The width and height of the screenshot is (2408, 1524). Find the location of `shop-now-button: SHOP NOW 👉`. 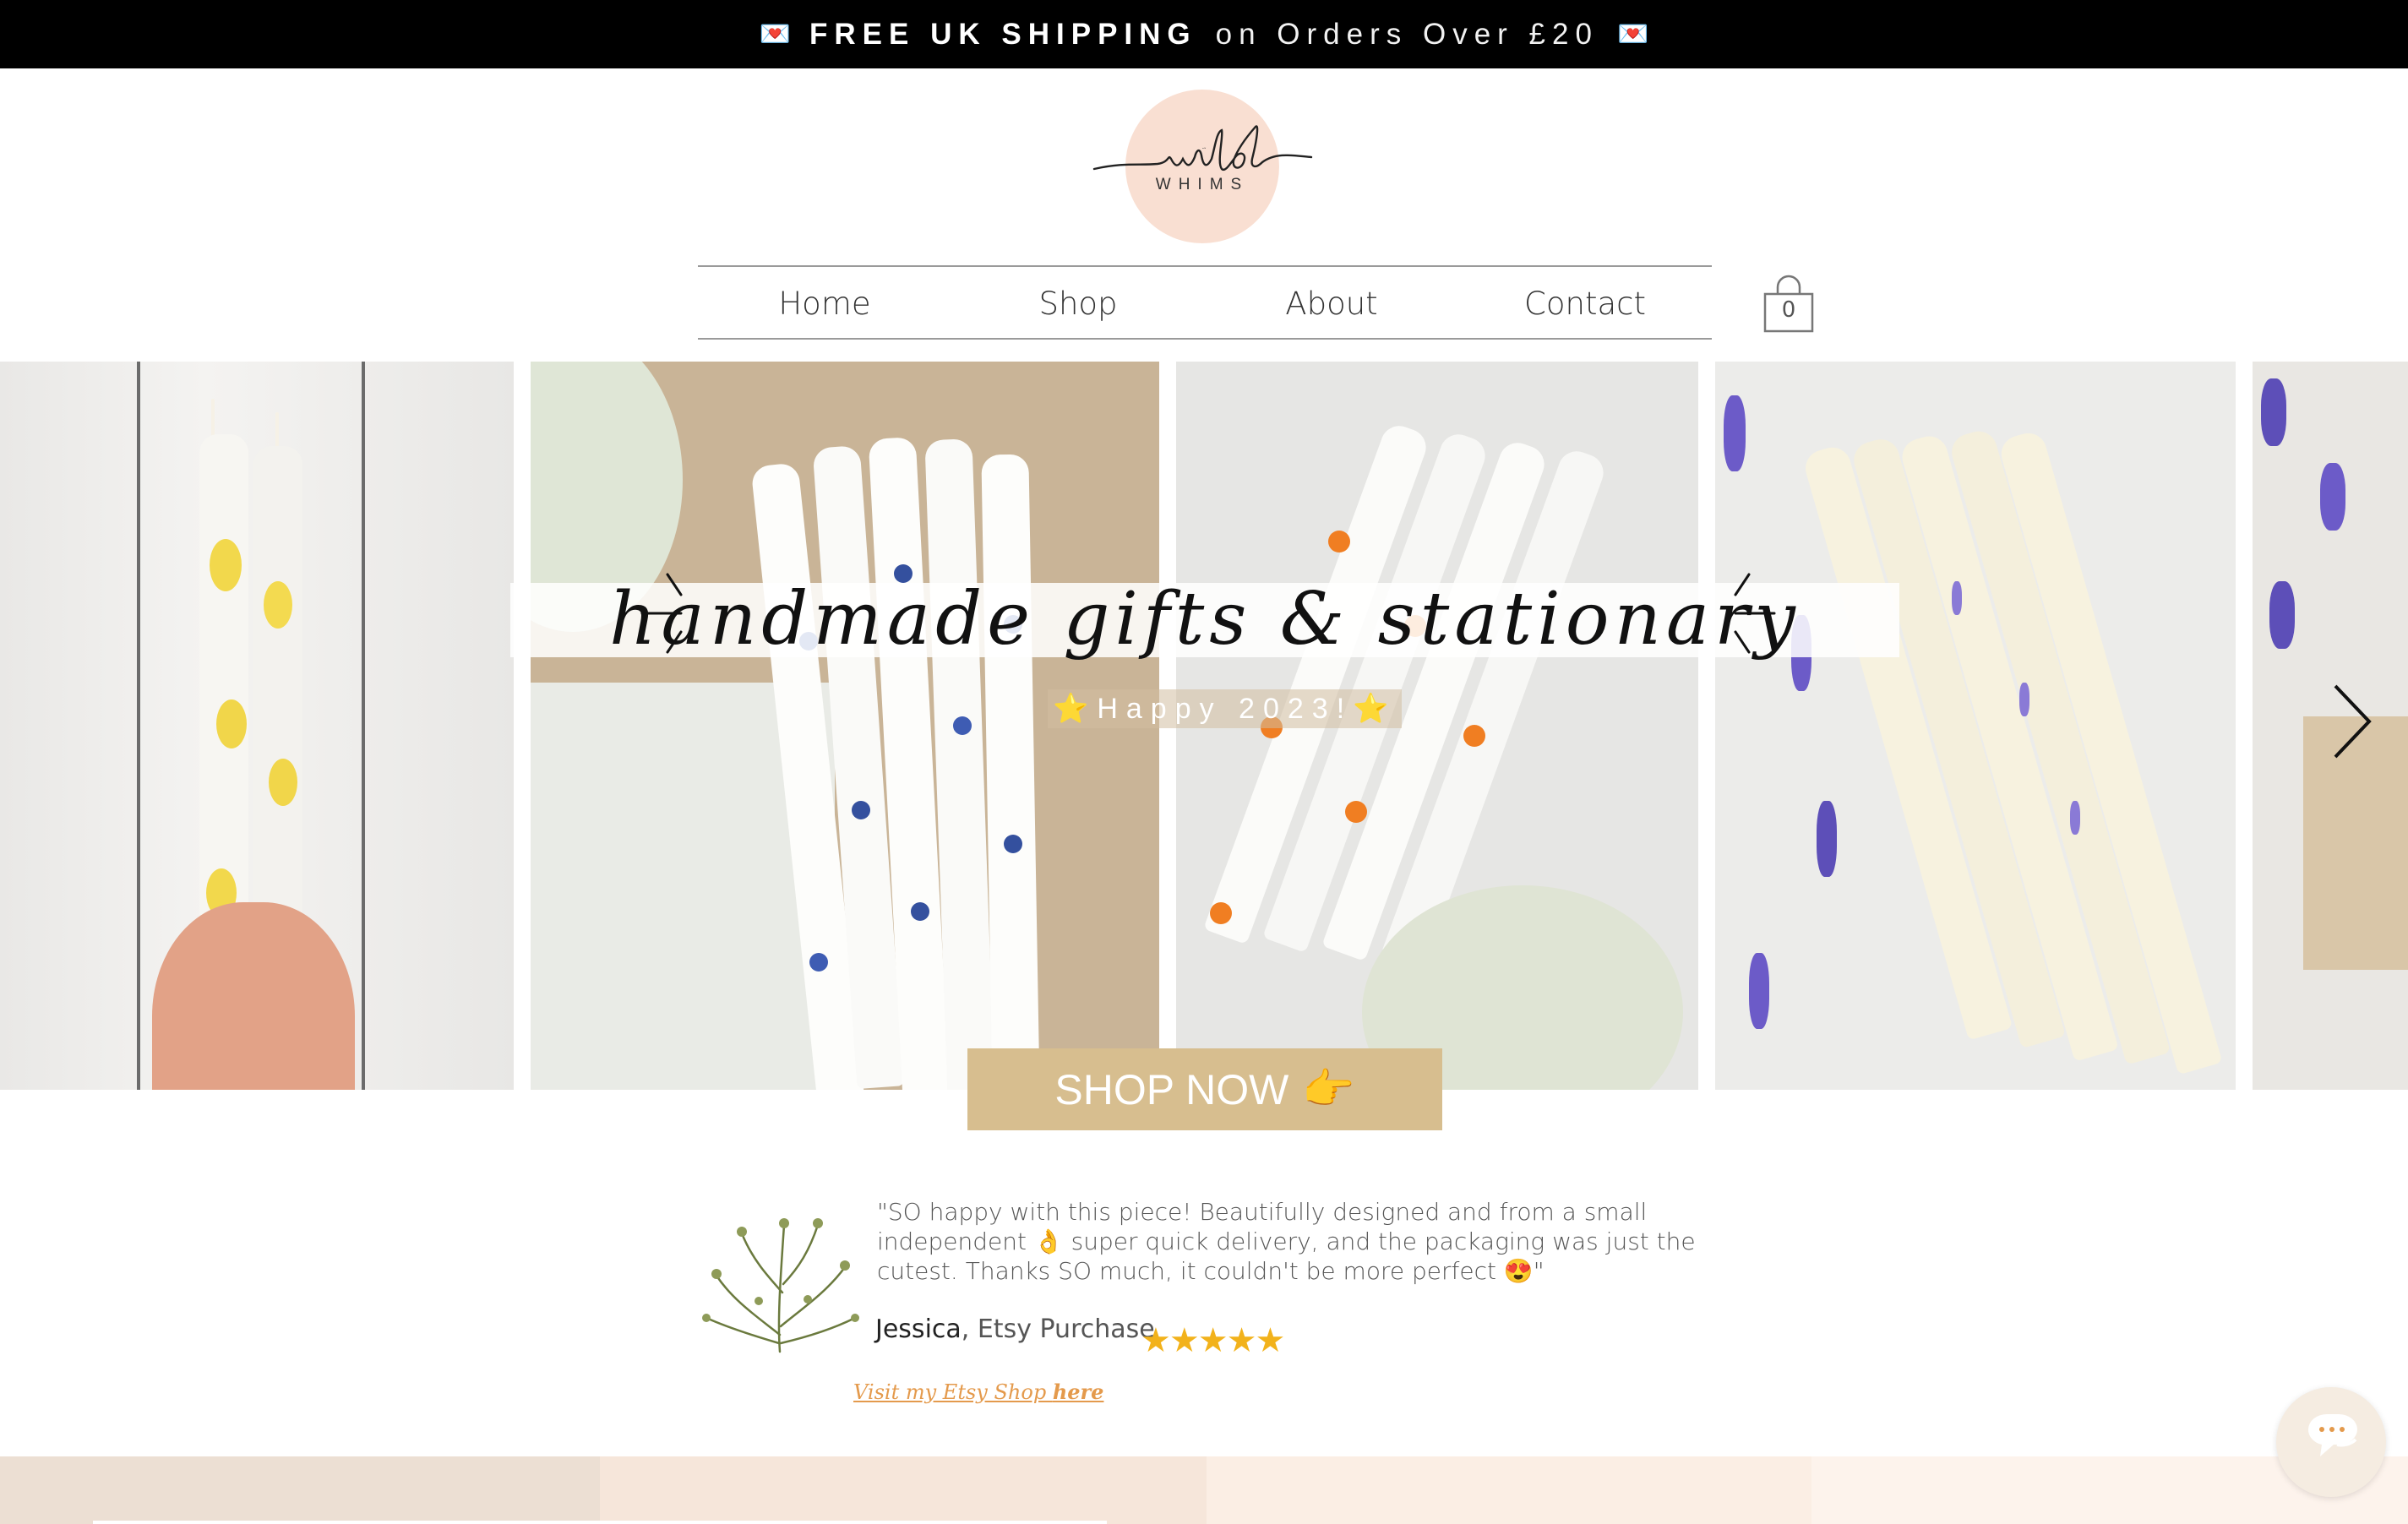

shop-now-button: SHOP NOW 👉 is located at coordinates (1204, 1089).